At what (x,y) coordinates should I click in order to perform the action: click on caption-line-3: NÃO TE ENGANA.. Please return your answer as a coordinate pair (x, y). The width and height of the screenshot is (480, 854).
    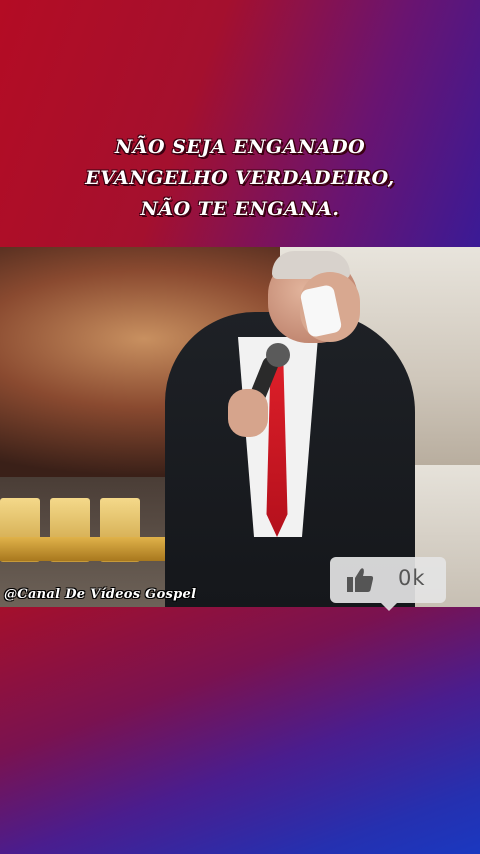
    Looking at the image, I should click on (240, 209).